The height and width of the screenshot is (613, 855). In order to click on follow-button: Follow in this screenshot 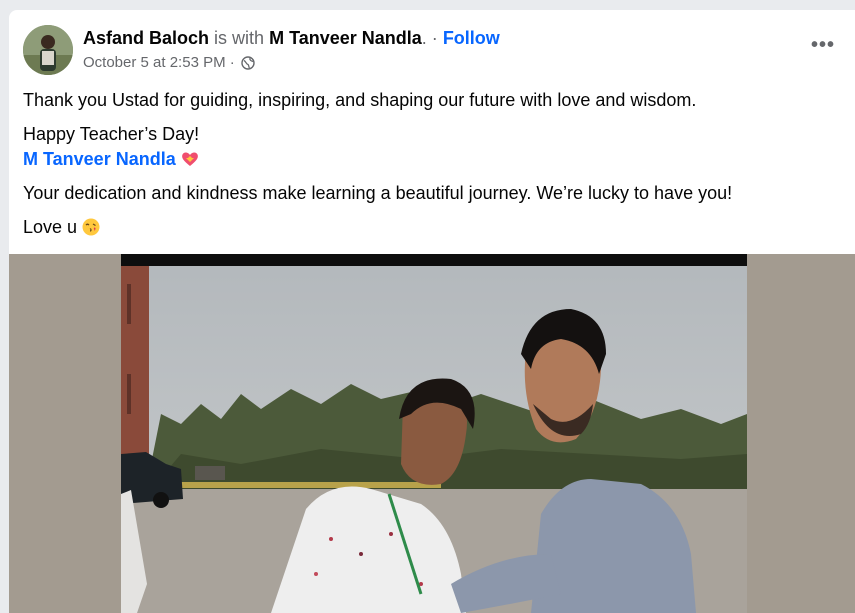, I will do `click(471, 38)`.